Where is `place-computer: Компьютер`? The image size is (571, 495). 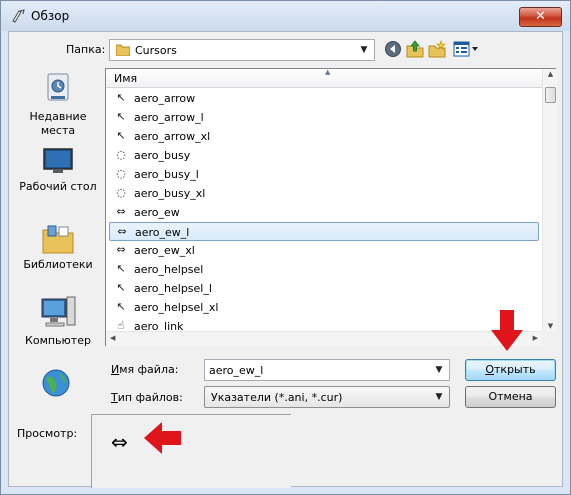
place-computer: Компьютер is located at coordinates (58, 322).